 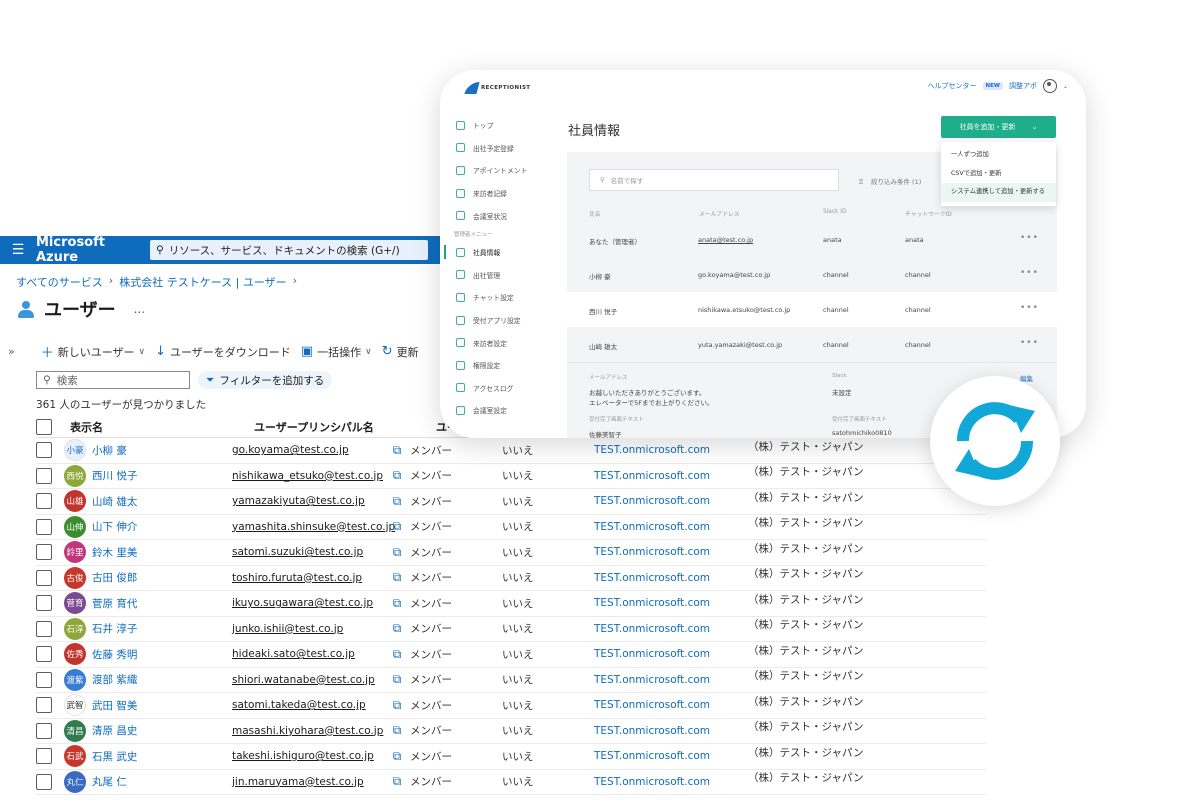 What do you see at coordinates (952, 86) in the screenshot?
I see `help-center-link: ヘルプセンター` at bounding box center [952, 86].